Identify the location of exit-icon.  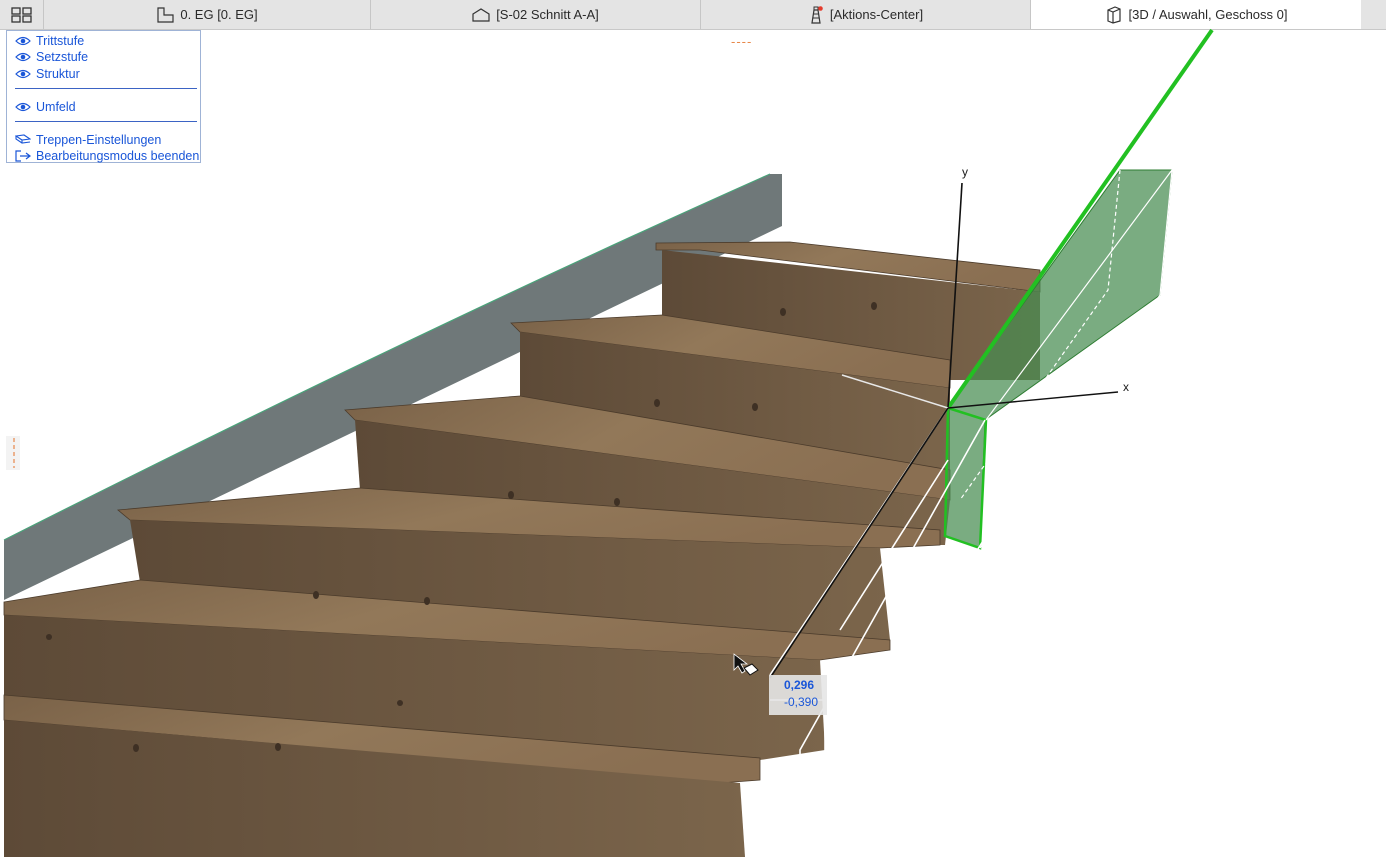
(23, 156).